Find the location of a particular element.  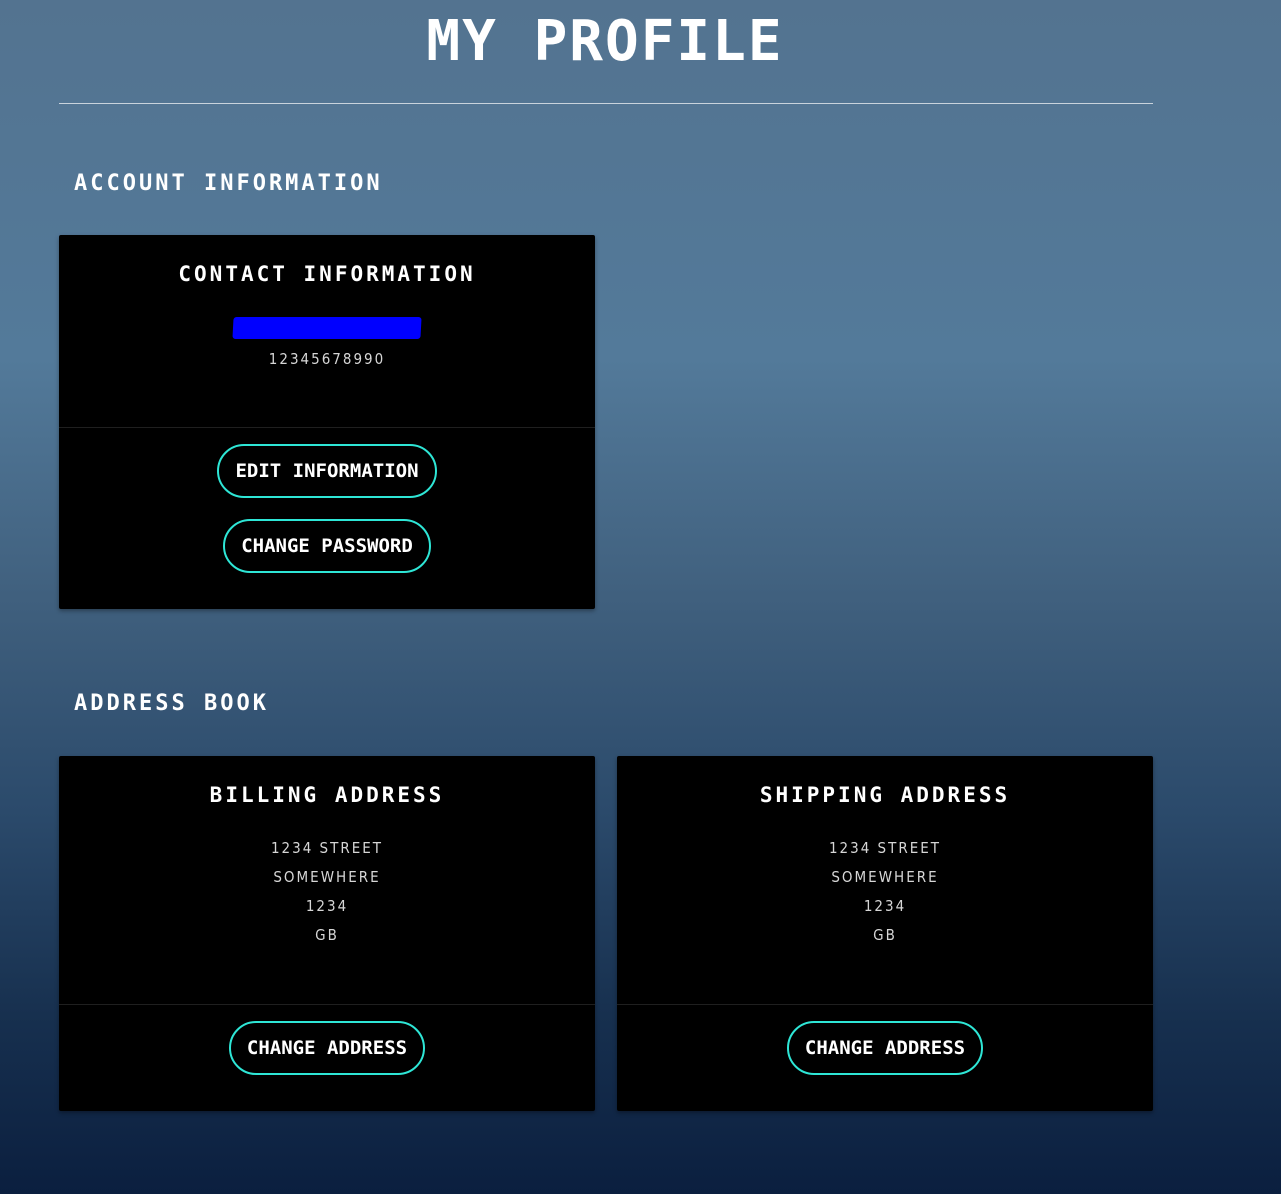

billing-city: SOMEWHERE is located at coordinates (327, 877).